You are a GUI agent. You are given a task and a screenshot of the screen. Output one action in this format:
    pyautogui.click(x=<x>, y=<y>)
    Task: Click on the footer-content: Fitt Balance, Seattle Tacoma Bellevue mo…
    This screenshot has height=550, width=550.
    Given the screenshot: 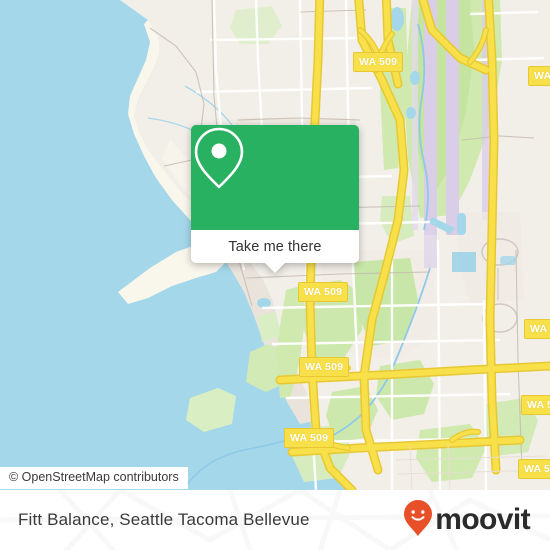 What is the action you would take?
    pyautogui.click(x=275, y=520)
    